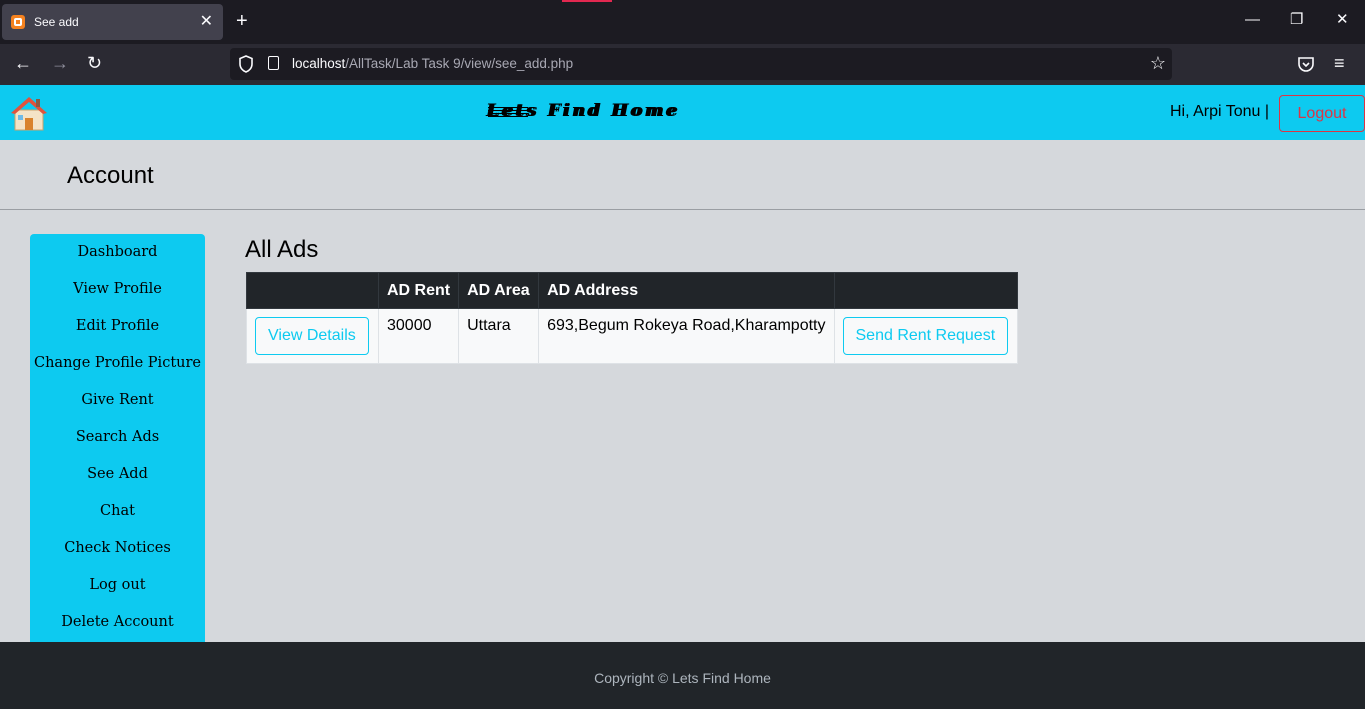 This screenshot has width=1365, height=709. I want to click on section-title: All Ads, so click(282, 249).